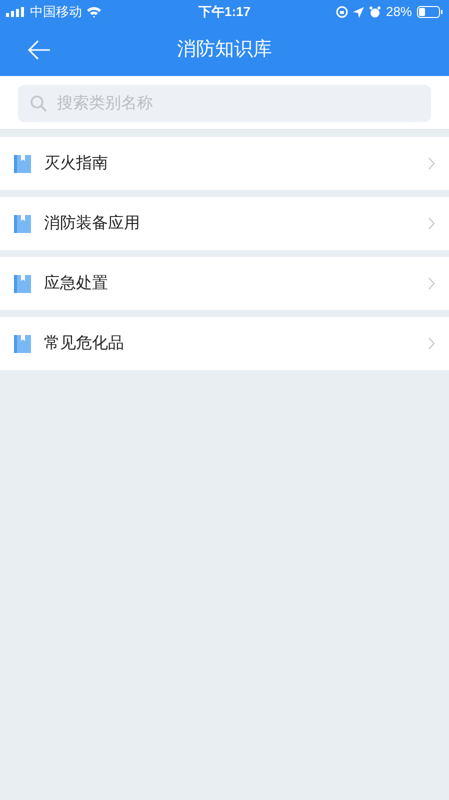 The image size is (449, 800). I want to click on back-arrow-icon, so click(39, 50).